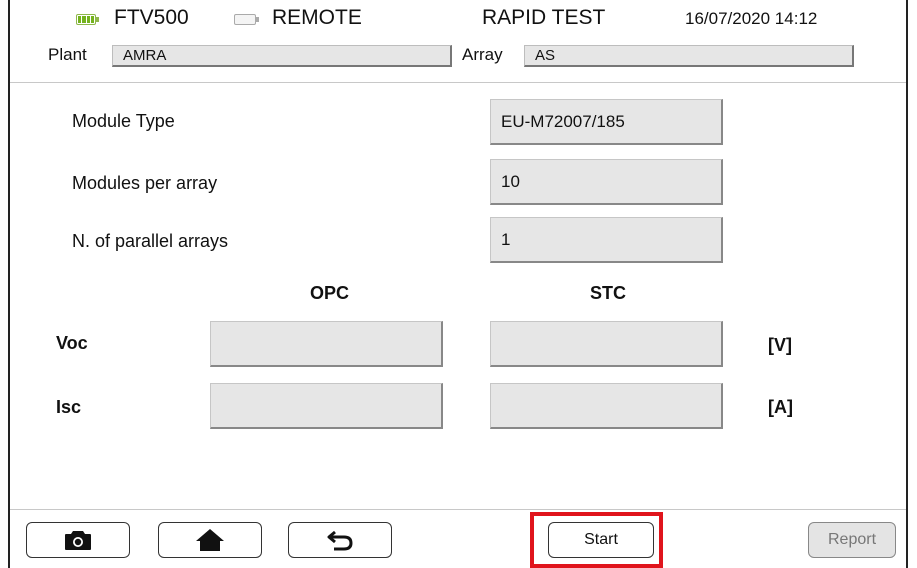 The height and width of the screenshot is (568, 917). What do you see at coordinates (544, 17) in the screenshot?
I see `test-title: RAPID TEST` at bounding box center [544, 17].